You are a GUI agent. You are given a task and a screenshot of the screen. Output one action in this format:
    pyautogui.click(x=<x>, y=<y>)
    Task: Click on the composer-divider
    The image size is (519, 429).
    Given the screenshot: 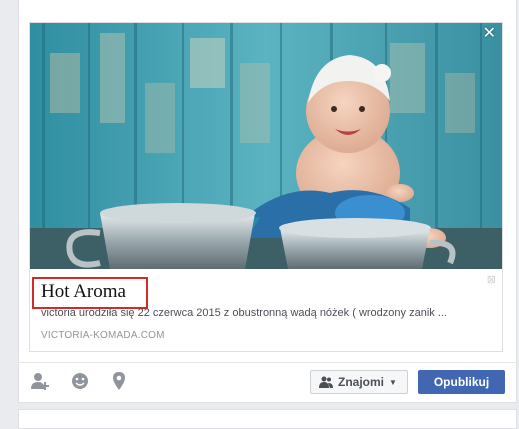 What is the action you would take?
    pyautogui.click(x=267, y=362)
    